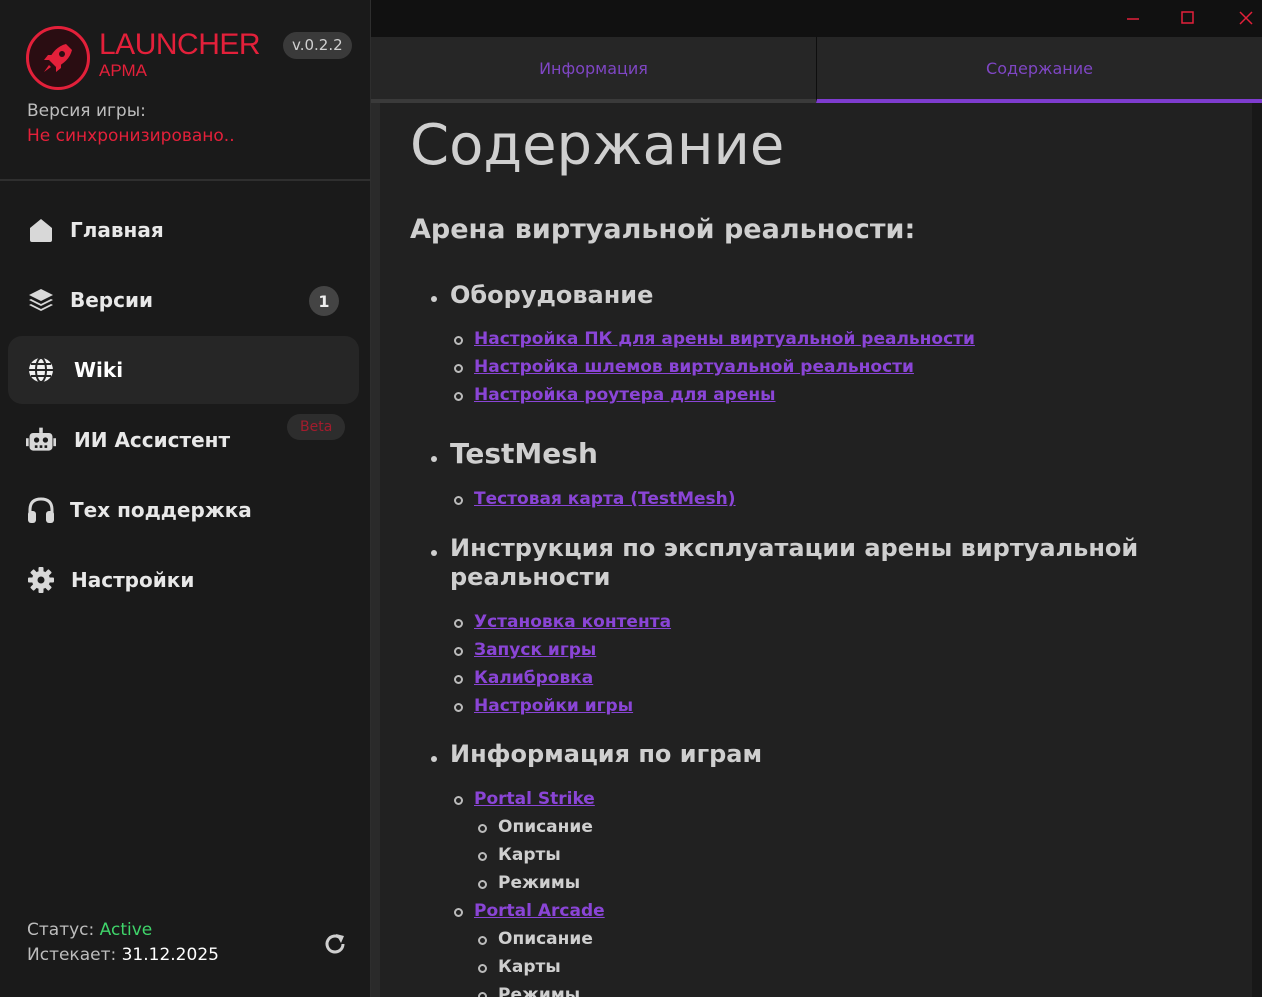 Image resolution: width=1262 pixels, height=997 pixels. I want to click on brand: LAUNCHER АРМА, so click(180, 54).